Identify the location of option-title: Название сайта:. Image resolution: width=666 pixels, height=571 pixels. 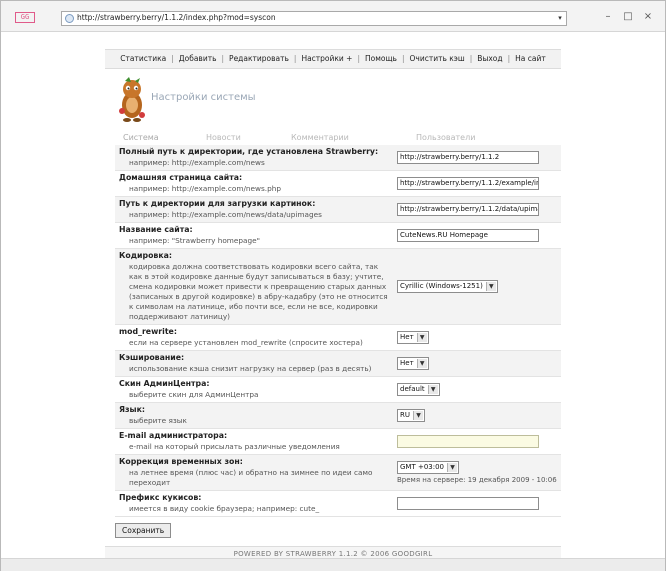
(156, 229).